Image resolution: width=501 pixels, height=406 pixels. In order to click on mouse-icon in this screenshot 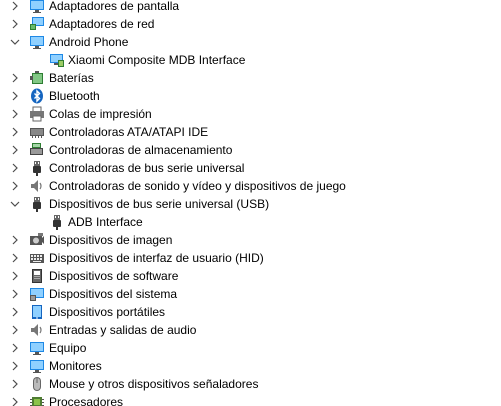, I will do `click(37, 384)`.